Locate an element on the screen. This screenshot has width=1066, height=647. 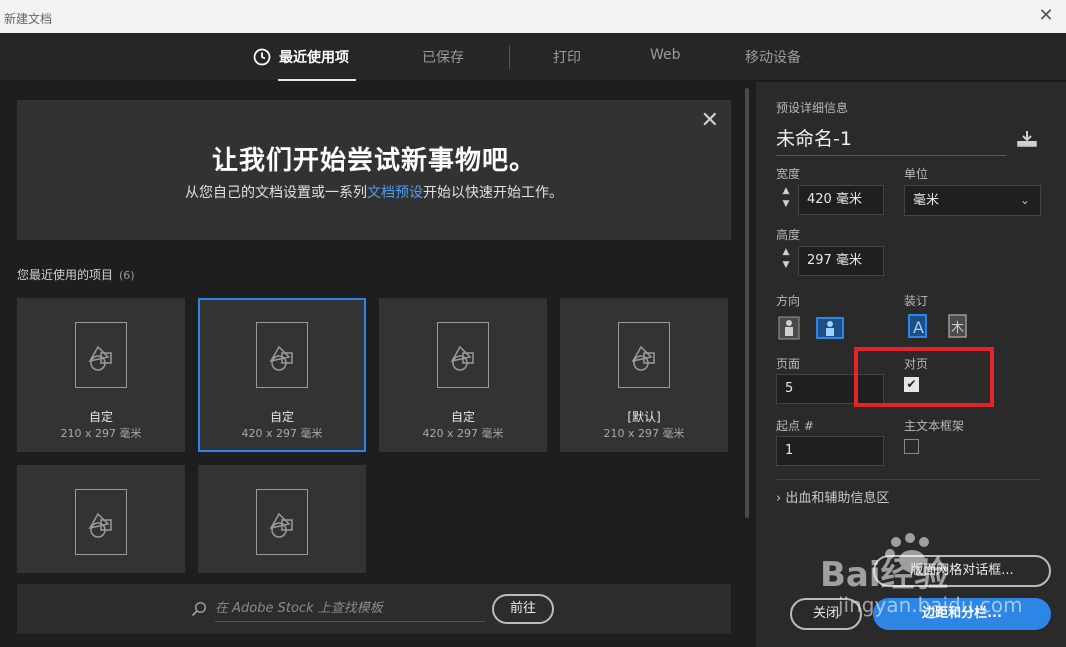
tab-mobile: 移动设备 is located at coordinates (773, 57).